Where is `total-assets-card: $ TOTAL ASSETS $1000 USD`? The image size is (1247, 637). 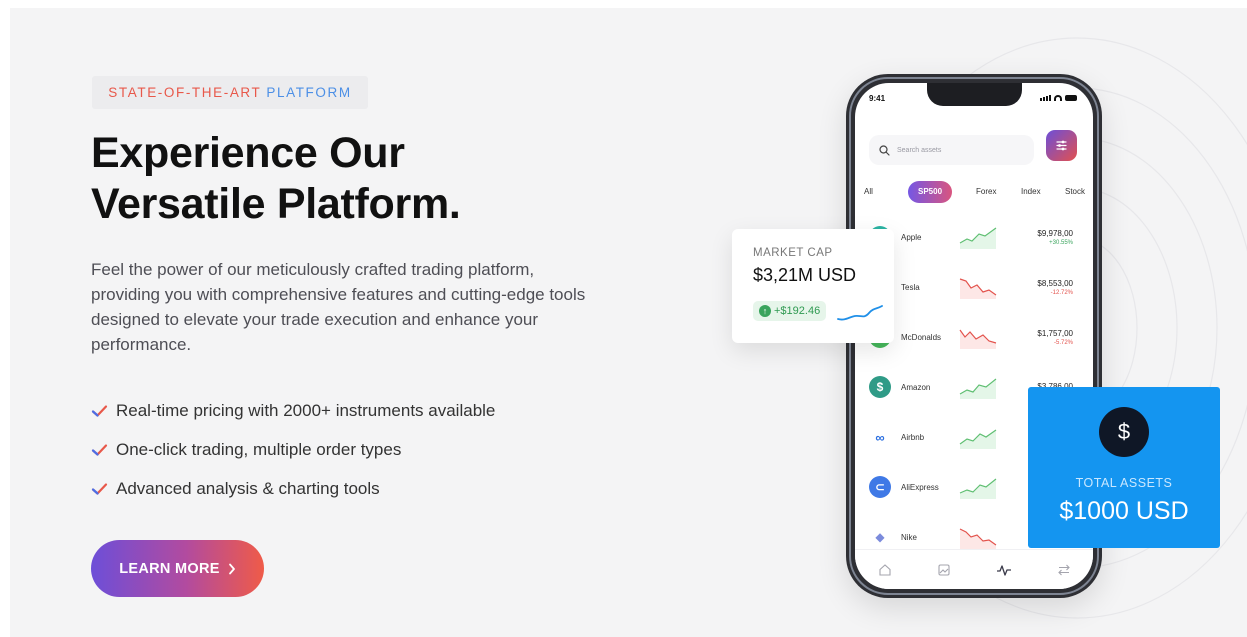
total-assets-card: $ TOTAL ASSETS $1000 USD is located at coordinates (1124, 467).